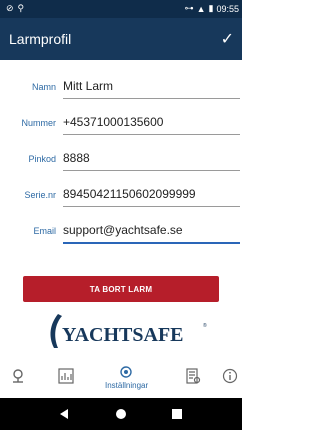  What do you see at coordinates (123, 335) in the screenshot?
I see `logo-text: YACHTSAFE` at bounding box center [123, 335].